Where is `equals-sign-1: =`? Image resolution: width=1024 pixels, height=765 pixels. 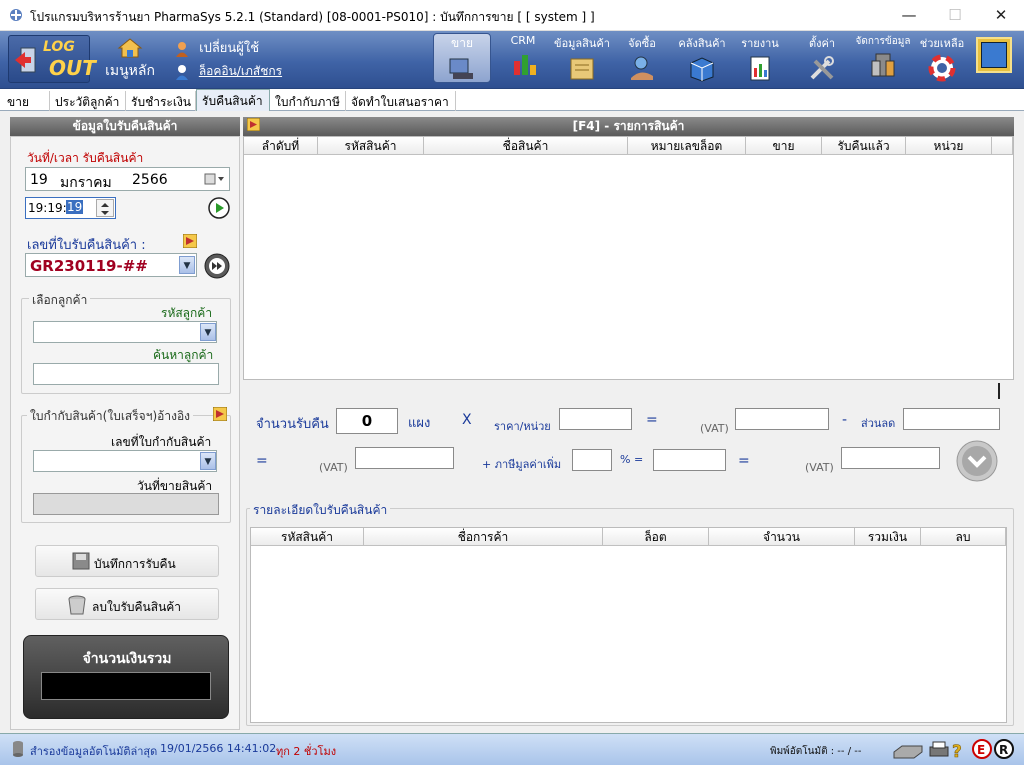 equals-sign-1: = is located at coordinates (652, 420).